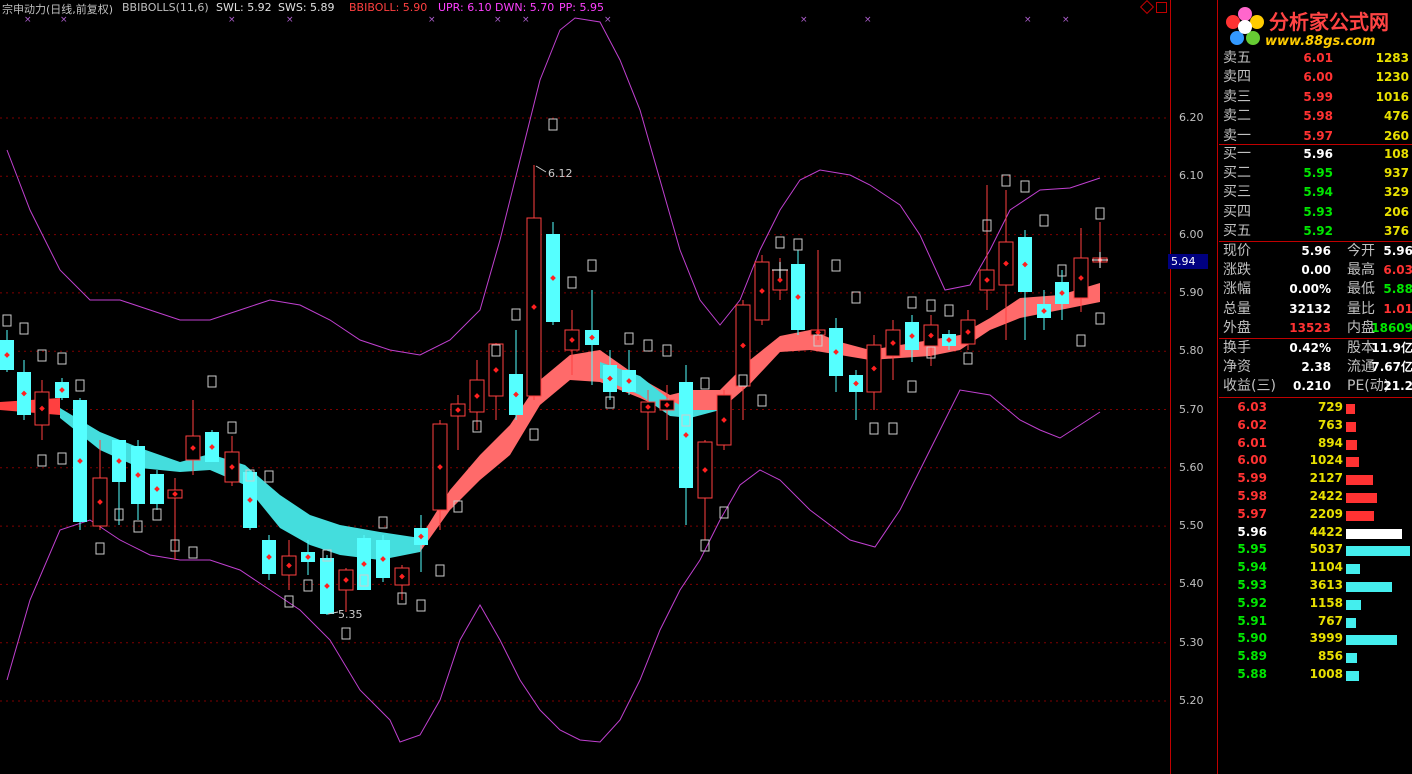 Image resolution: width=1412 pixels, height=774 pixels. What do you see at coordinates (1237, 173) in the screenshot?
I see `bid-label: 买二` at bounding box center [1237, 173].